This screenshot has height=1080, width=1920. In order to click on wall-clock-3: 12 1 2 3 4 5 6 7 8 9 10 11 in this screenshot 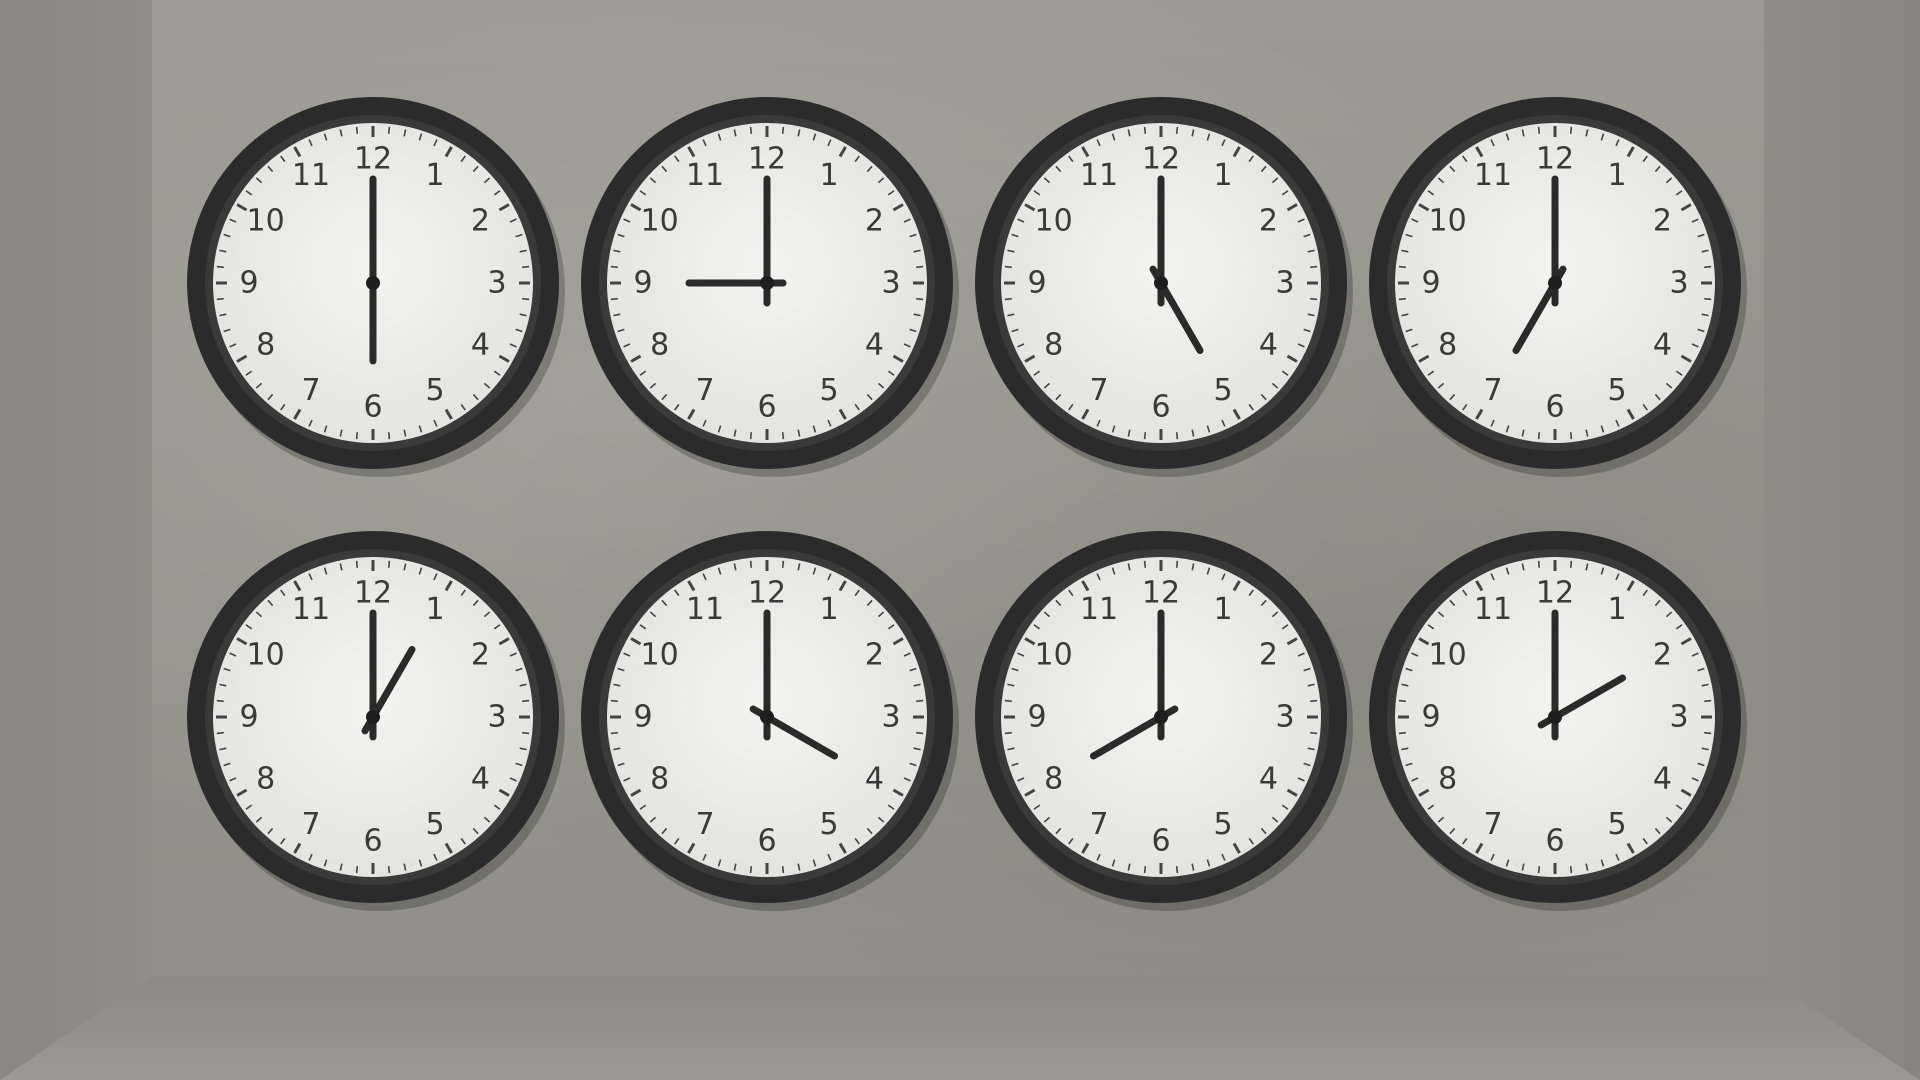, I will do `click(1162, 285)`.